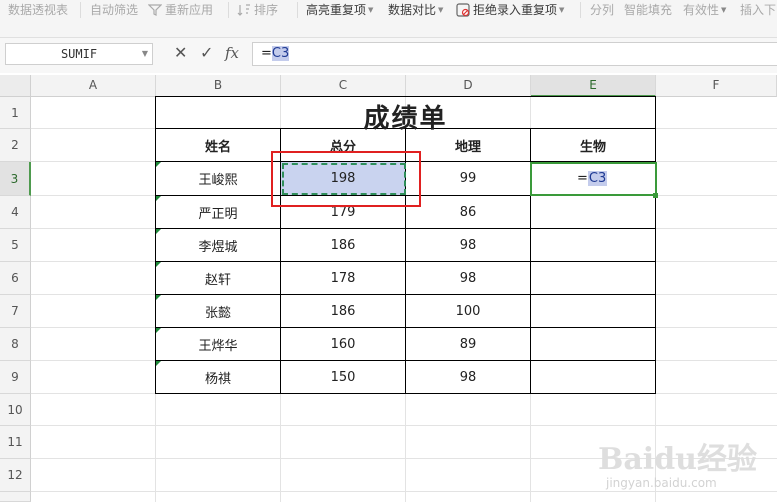 This screenshot has height=502, width=777. What do you see at coordinates (218, 377) in the screenshot?
I see `cell-name: 杨祺` at bounding box center [218, 377].